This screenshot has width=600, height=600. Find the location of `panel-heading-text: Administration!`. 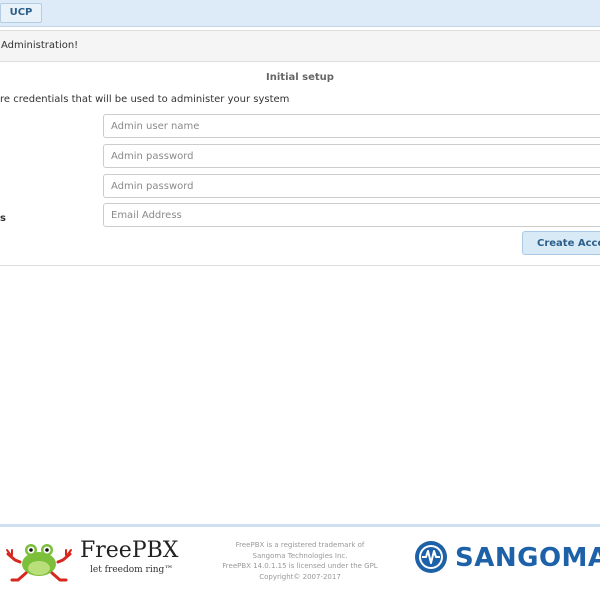

panel-heading-text: Administration! is located at coordinates (40, 45).